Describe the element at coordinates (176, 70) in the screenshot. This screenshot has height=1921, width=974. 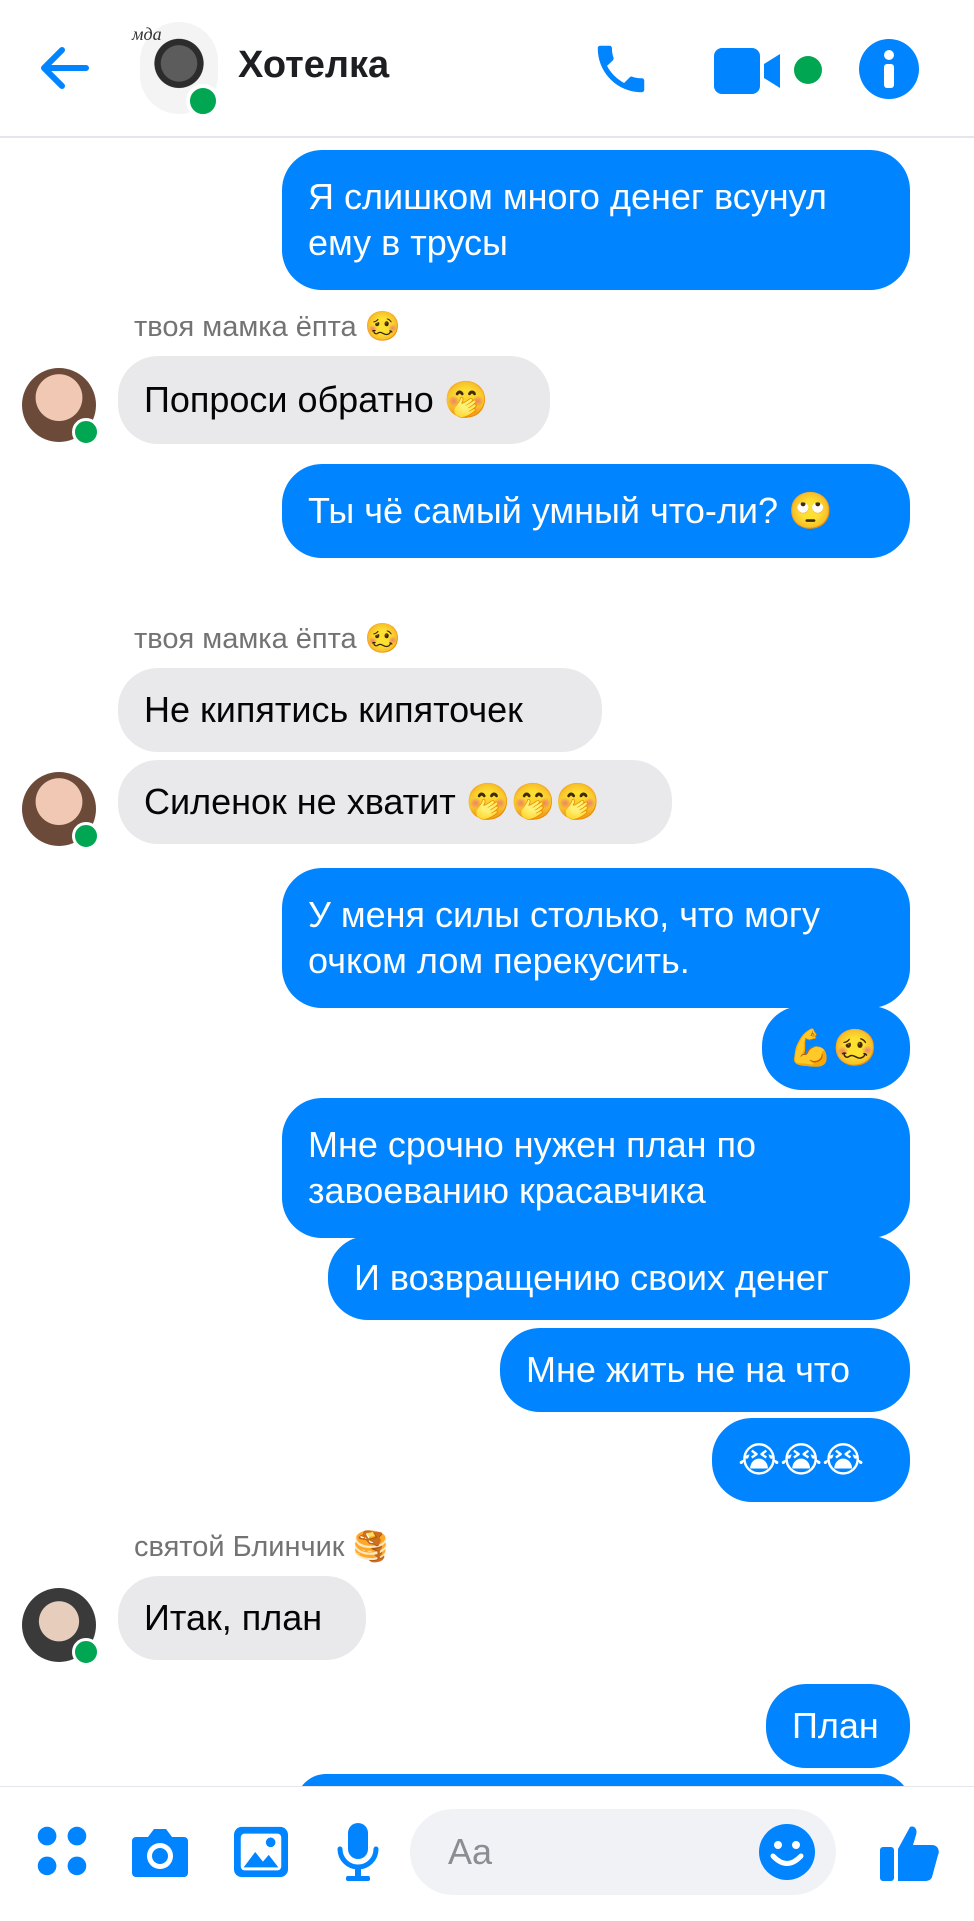
I see `group-avatar: мда` at that location.